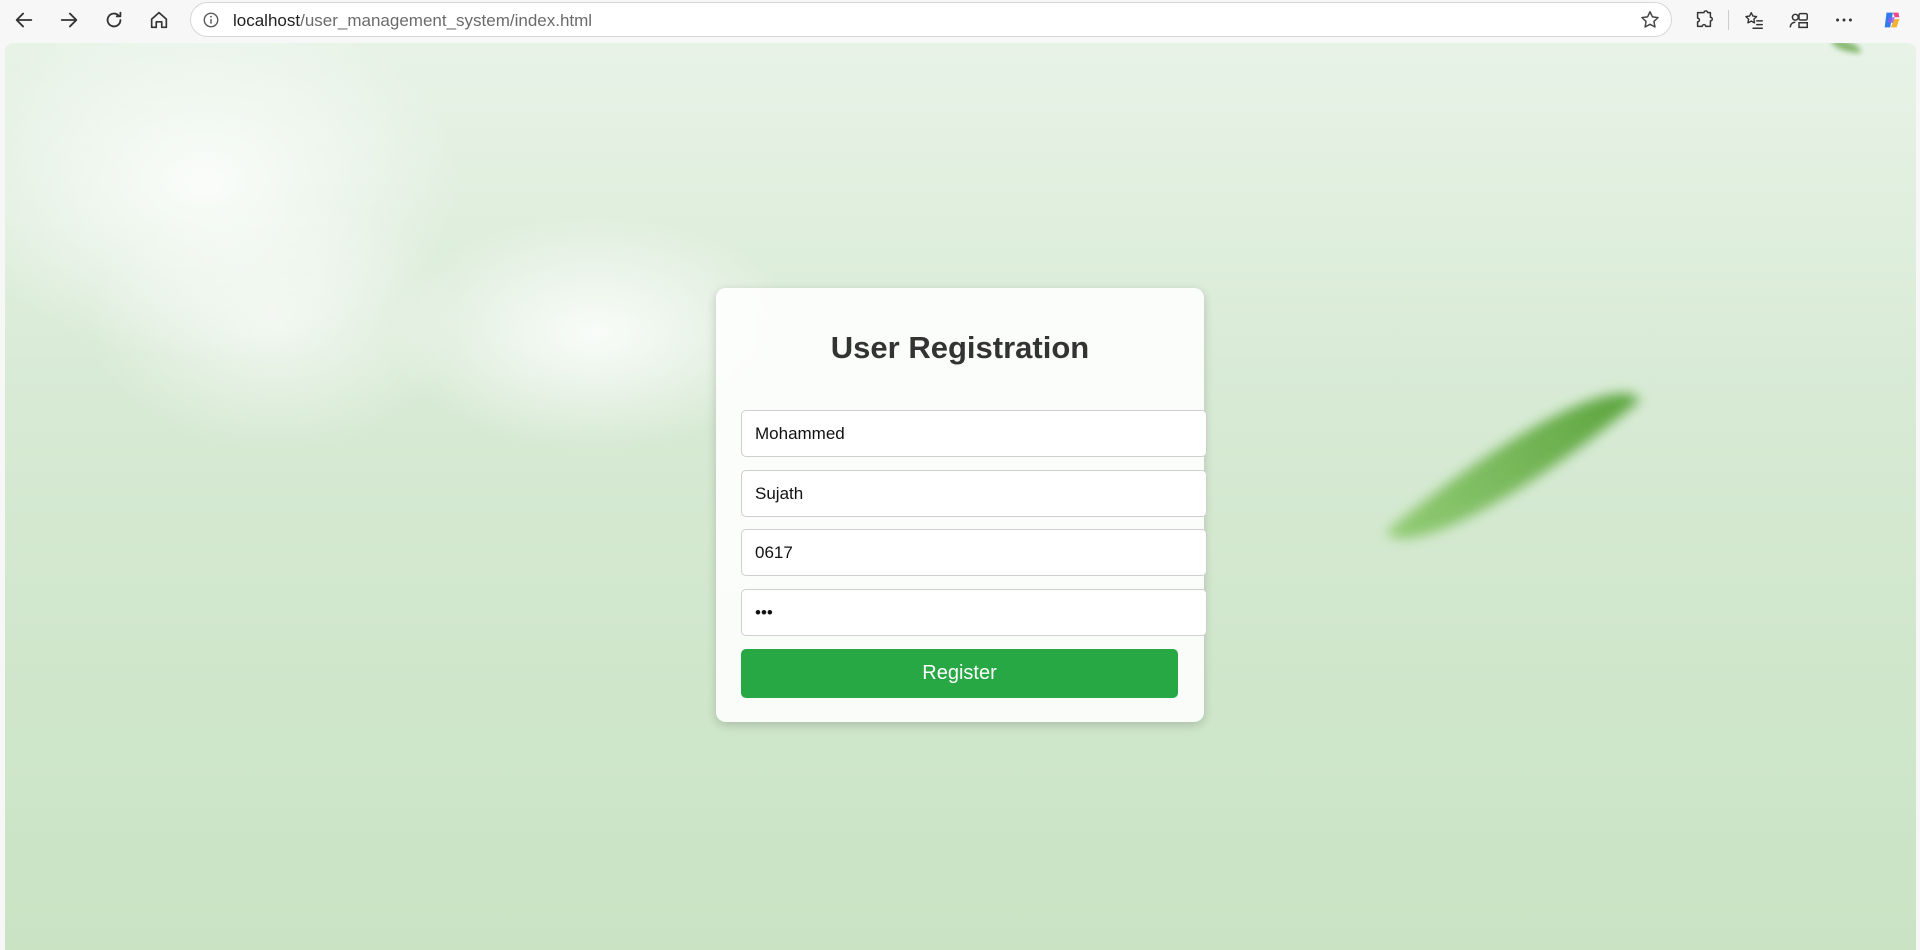 The height and width of the screenshot is (950, 1920). What do you see at coordinates (1892, 20) in the screenshot?
I see `copilot-icon` at bounding box center [1892, 20].